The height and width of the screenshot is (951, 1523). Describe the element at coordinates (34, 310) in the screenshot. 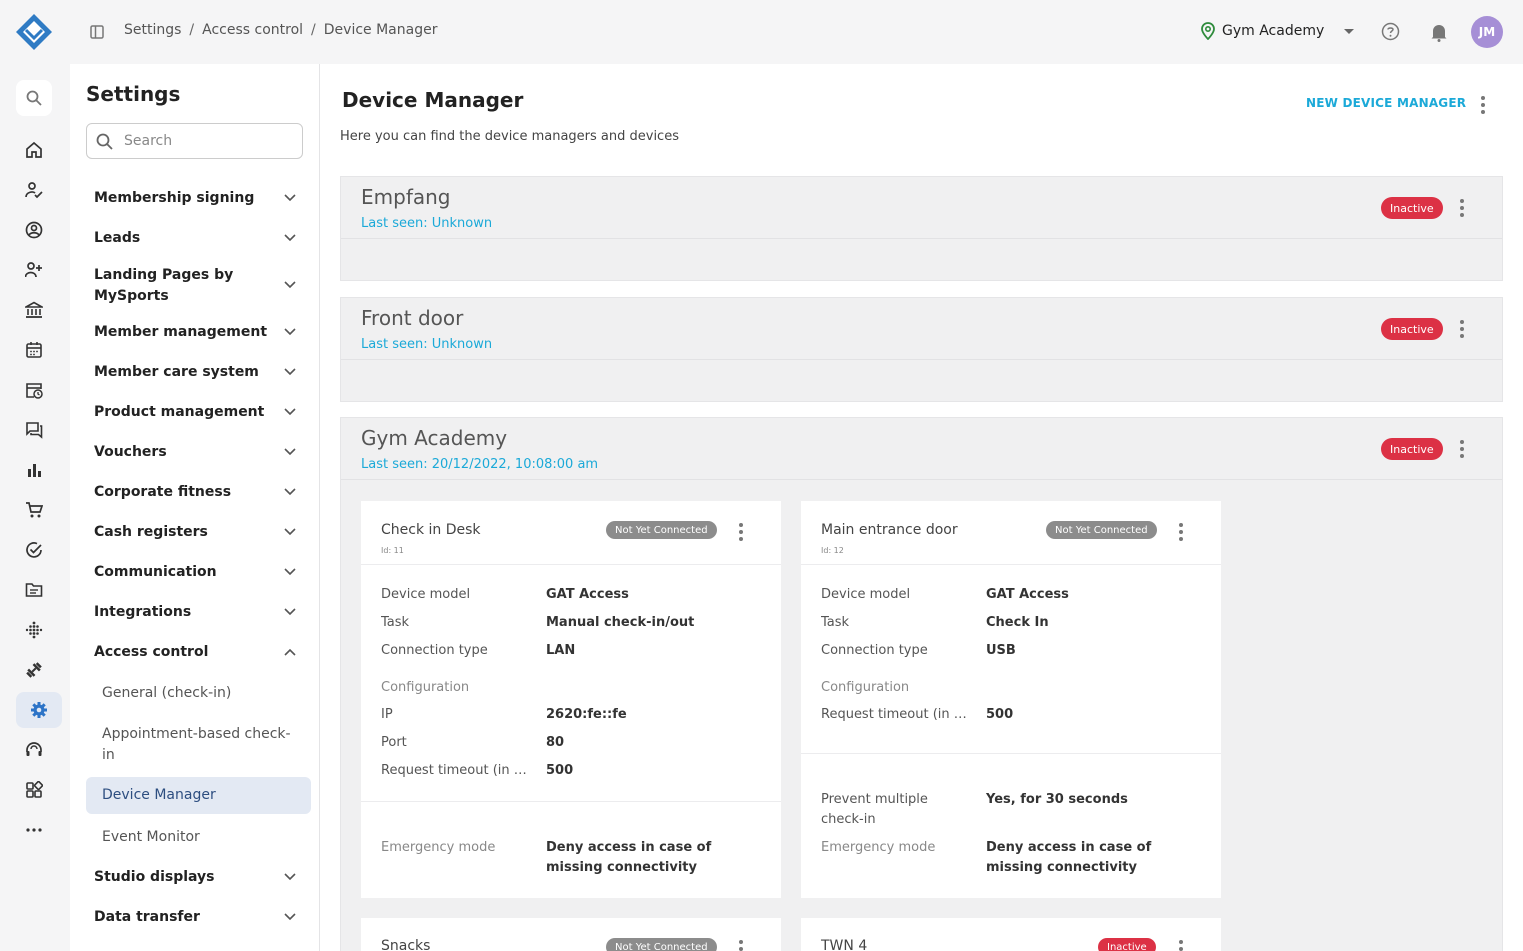

I see `rail-finance` at that location.